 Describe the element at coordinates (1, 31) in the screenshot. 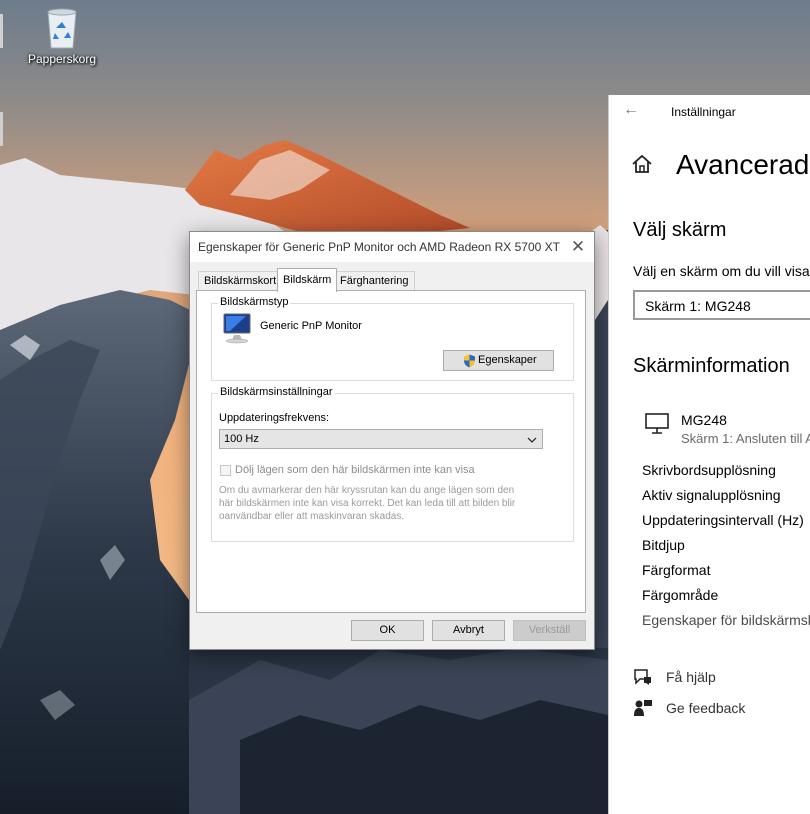

I see `taskbar-edge-top` at that location.